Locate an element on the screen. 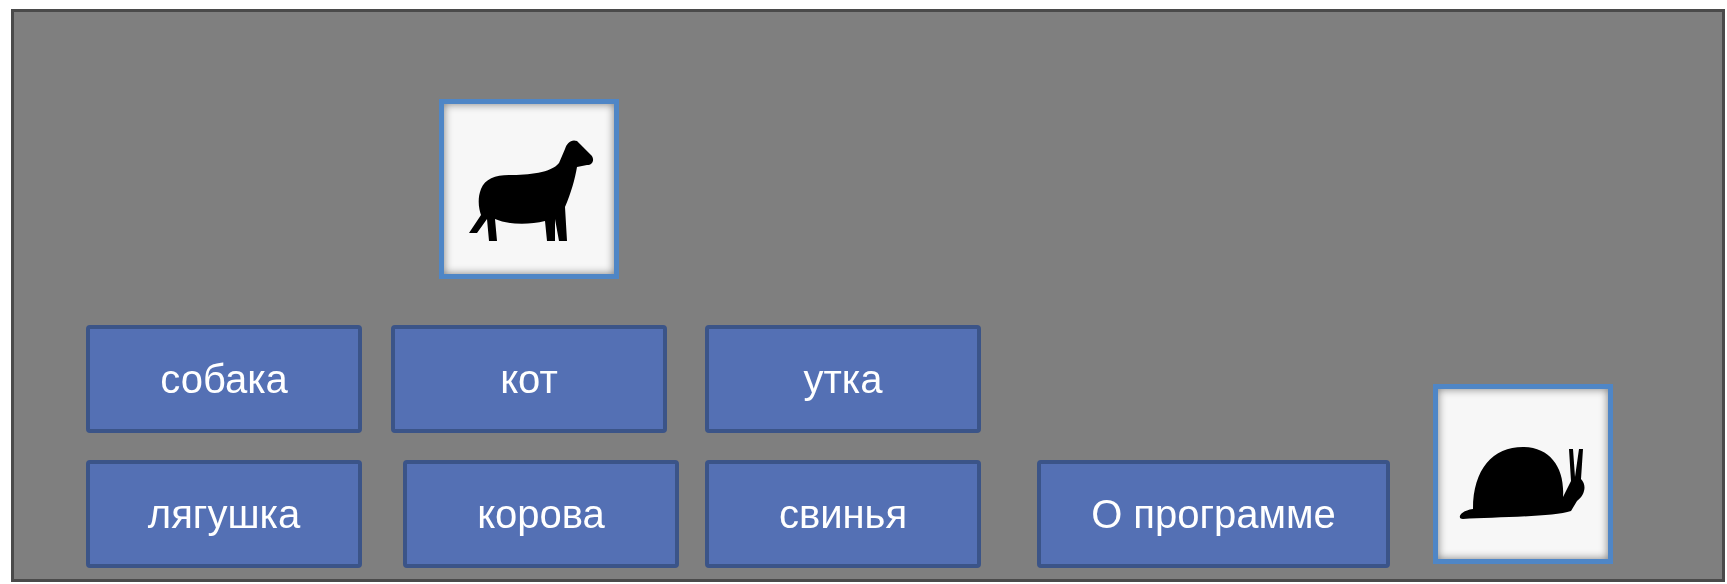 The height and width of the screenshot is (584, 1727). animal-button: утка is located at coordinates (843, 379).